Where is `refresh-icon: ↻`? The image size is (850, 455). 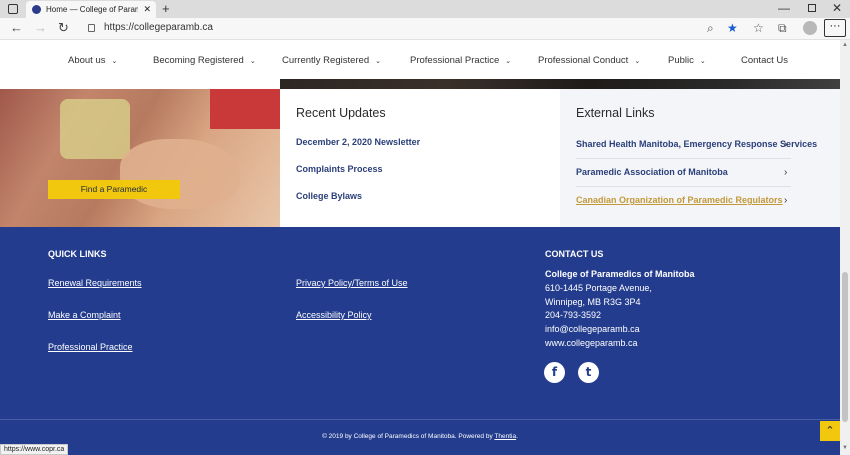 refresh-icon: ↻ is located at coordinates (63, 28).